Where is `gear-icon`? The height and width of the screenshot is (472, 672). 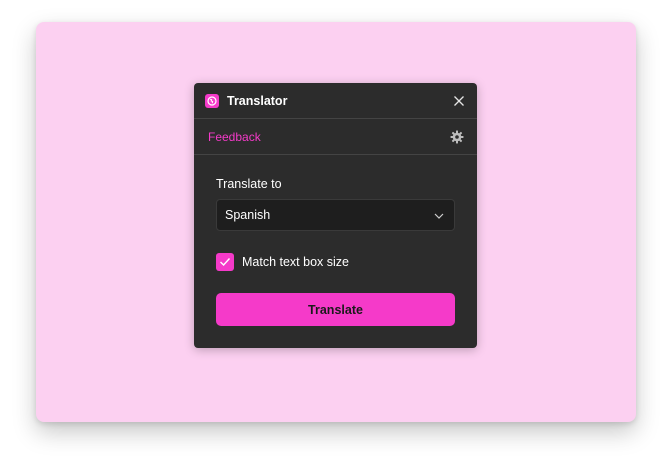 gear-icon is located at coordinates (457, 137).